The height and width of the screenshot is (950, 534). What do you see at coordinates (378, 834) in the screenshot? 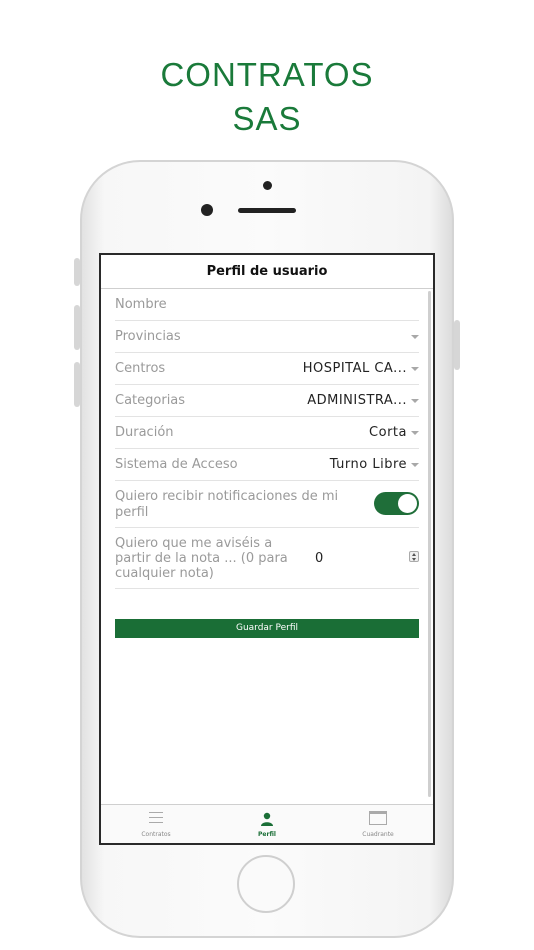
I see `tab-cuadrante-label: Cuadrante` at bounding box center [378, 834].